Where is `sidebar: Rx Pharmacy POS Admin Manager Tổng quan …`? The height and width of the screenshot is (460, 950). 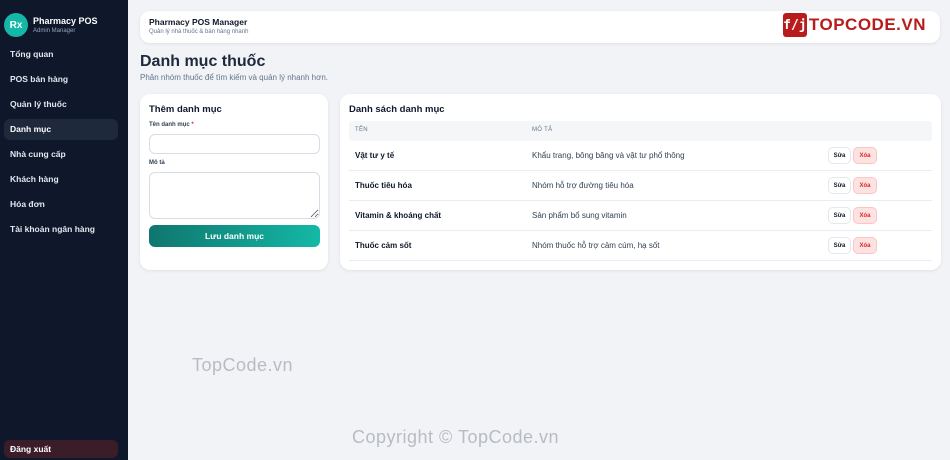
sidebar: Rx Pharmacy POS Admin Manager Tổng quan … is located at coordinates (64, 230).